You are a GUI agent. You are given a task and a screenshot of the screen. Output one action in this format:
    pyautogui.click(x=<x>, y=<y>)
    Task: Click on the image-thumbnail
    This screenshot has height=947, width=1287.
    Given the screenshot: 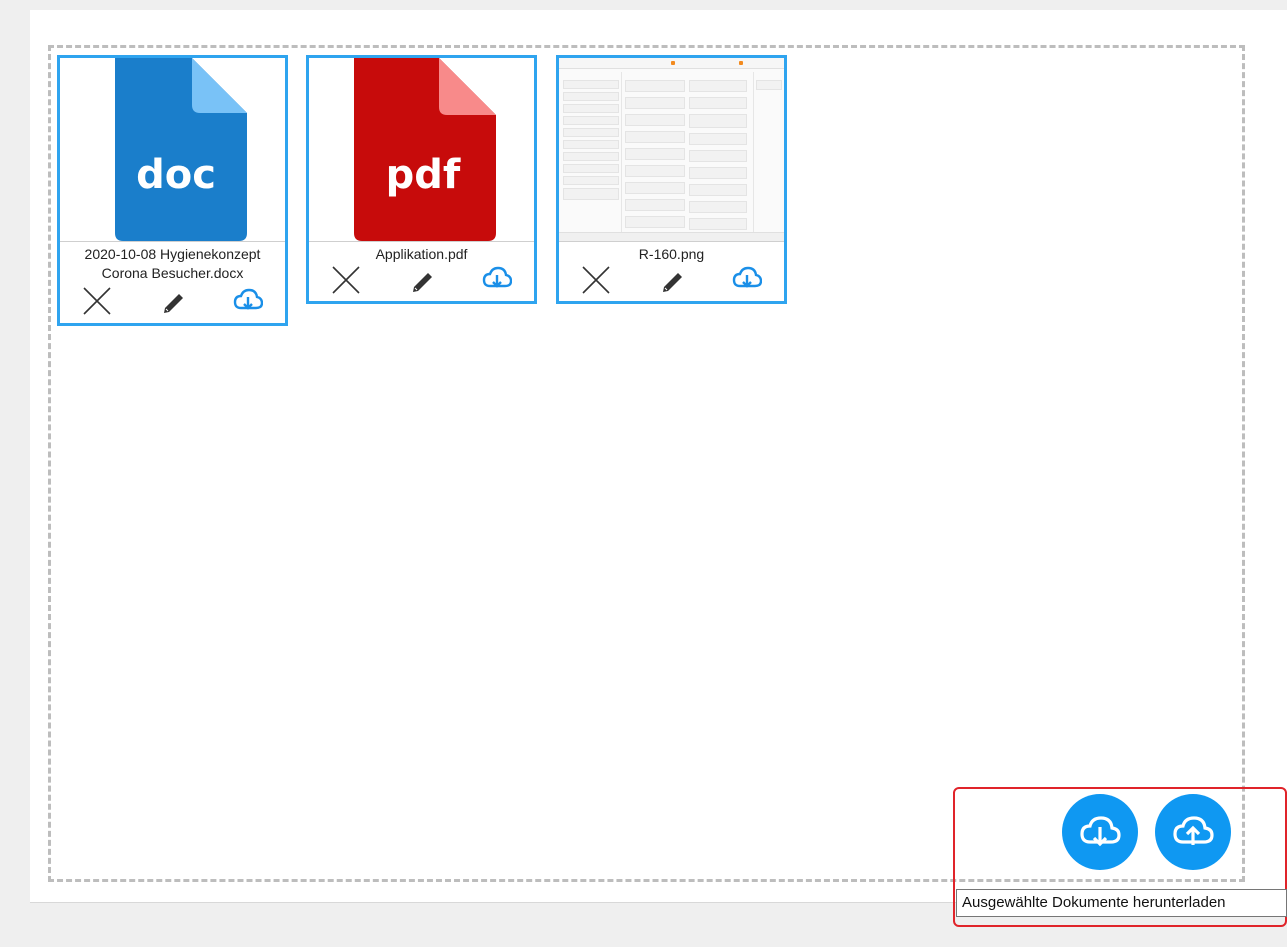 What is the action you would take?
    pyautogui.click(x=671, y=150)
    